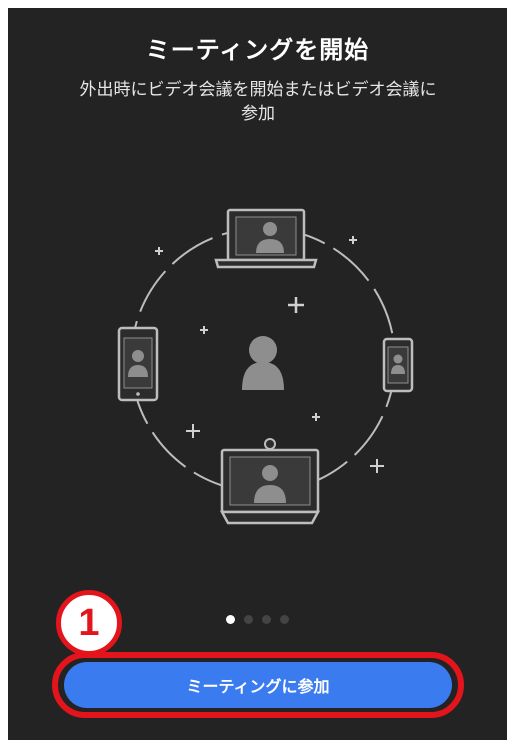  Describe the element at coordinates (257, 50) in the screenshot. I see `page-title: ミーティングを開始` at that location.